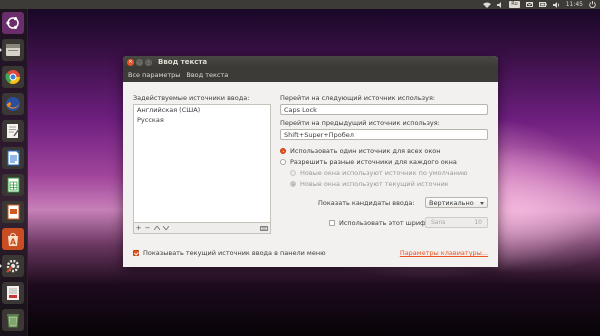 Image resolution: width=600 pixels, height=336 pixels. Describe the element at coordinates (202, 163) in the screenshot. I see `input-sources-list: Английская (США) Русская` at that location.